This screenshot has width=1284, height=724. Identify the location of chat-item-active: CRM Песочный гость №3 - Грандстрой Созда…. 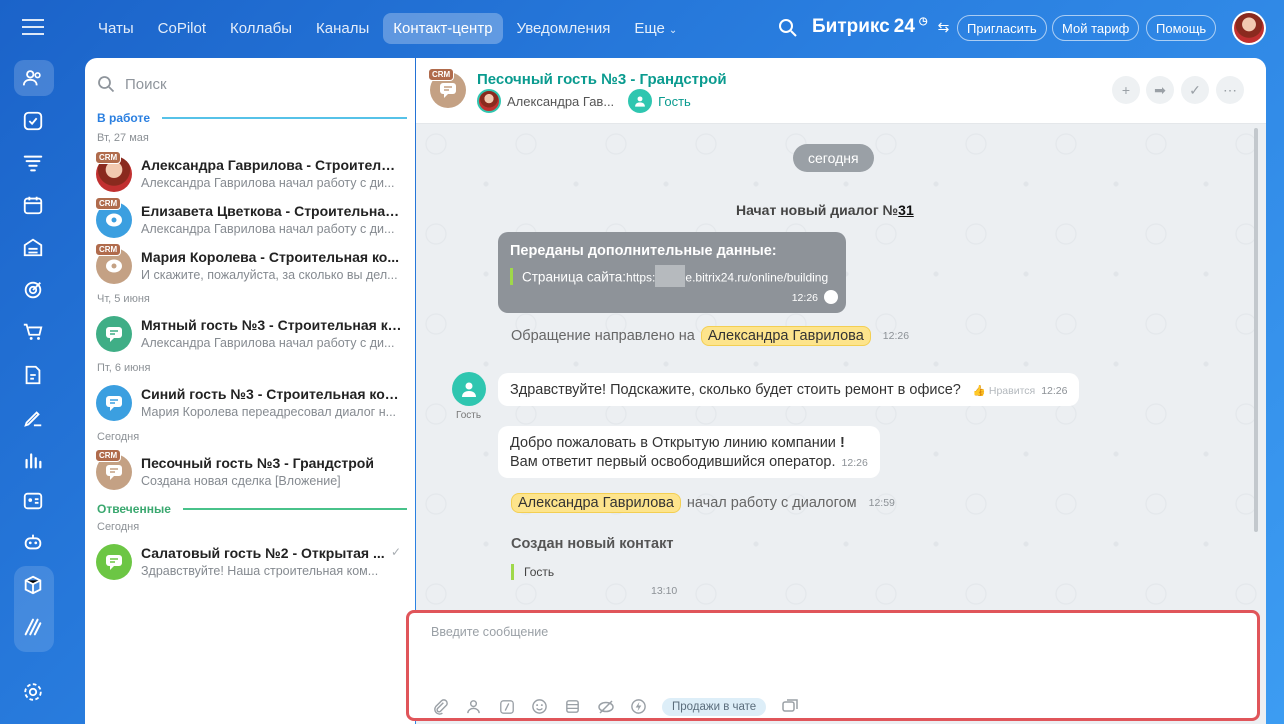
(250, 471).